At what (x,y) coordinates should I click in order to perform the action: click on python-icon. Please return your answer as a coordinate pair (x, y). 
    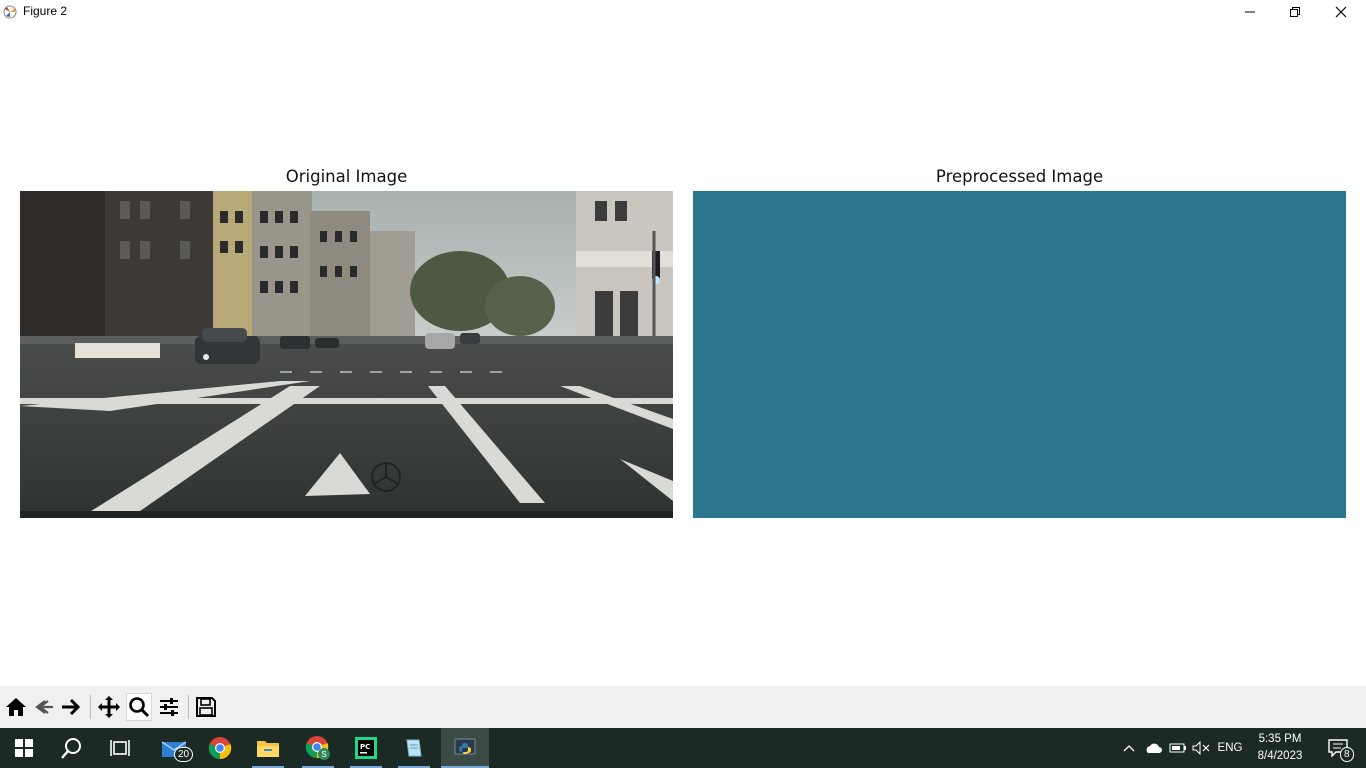
    Looking at the image, I should click on (465, 746).